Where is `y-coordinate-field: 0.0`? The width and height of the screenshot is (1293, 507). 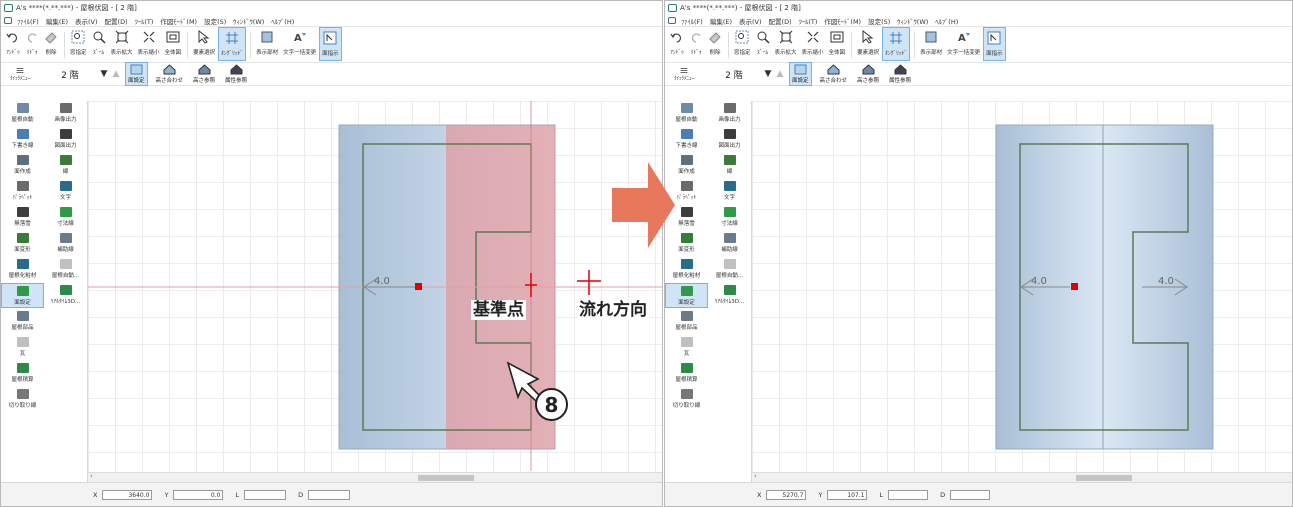 y-coordinate-field: 0.0 is located at coordinates (198, 494).